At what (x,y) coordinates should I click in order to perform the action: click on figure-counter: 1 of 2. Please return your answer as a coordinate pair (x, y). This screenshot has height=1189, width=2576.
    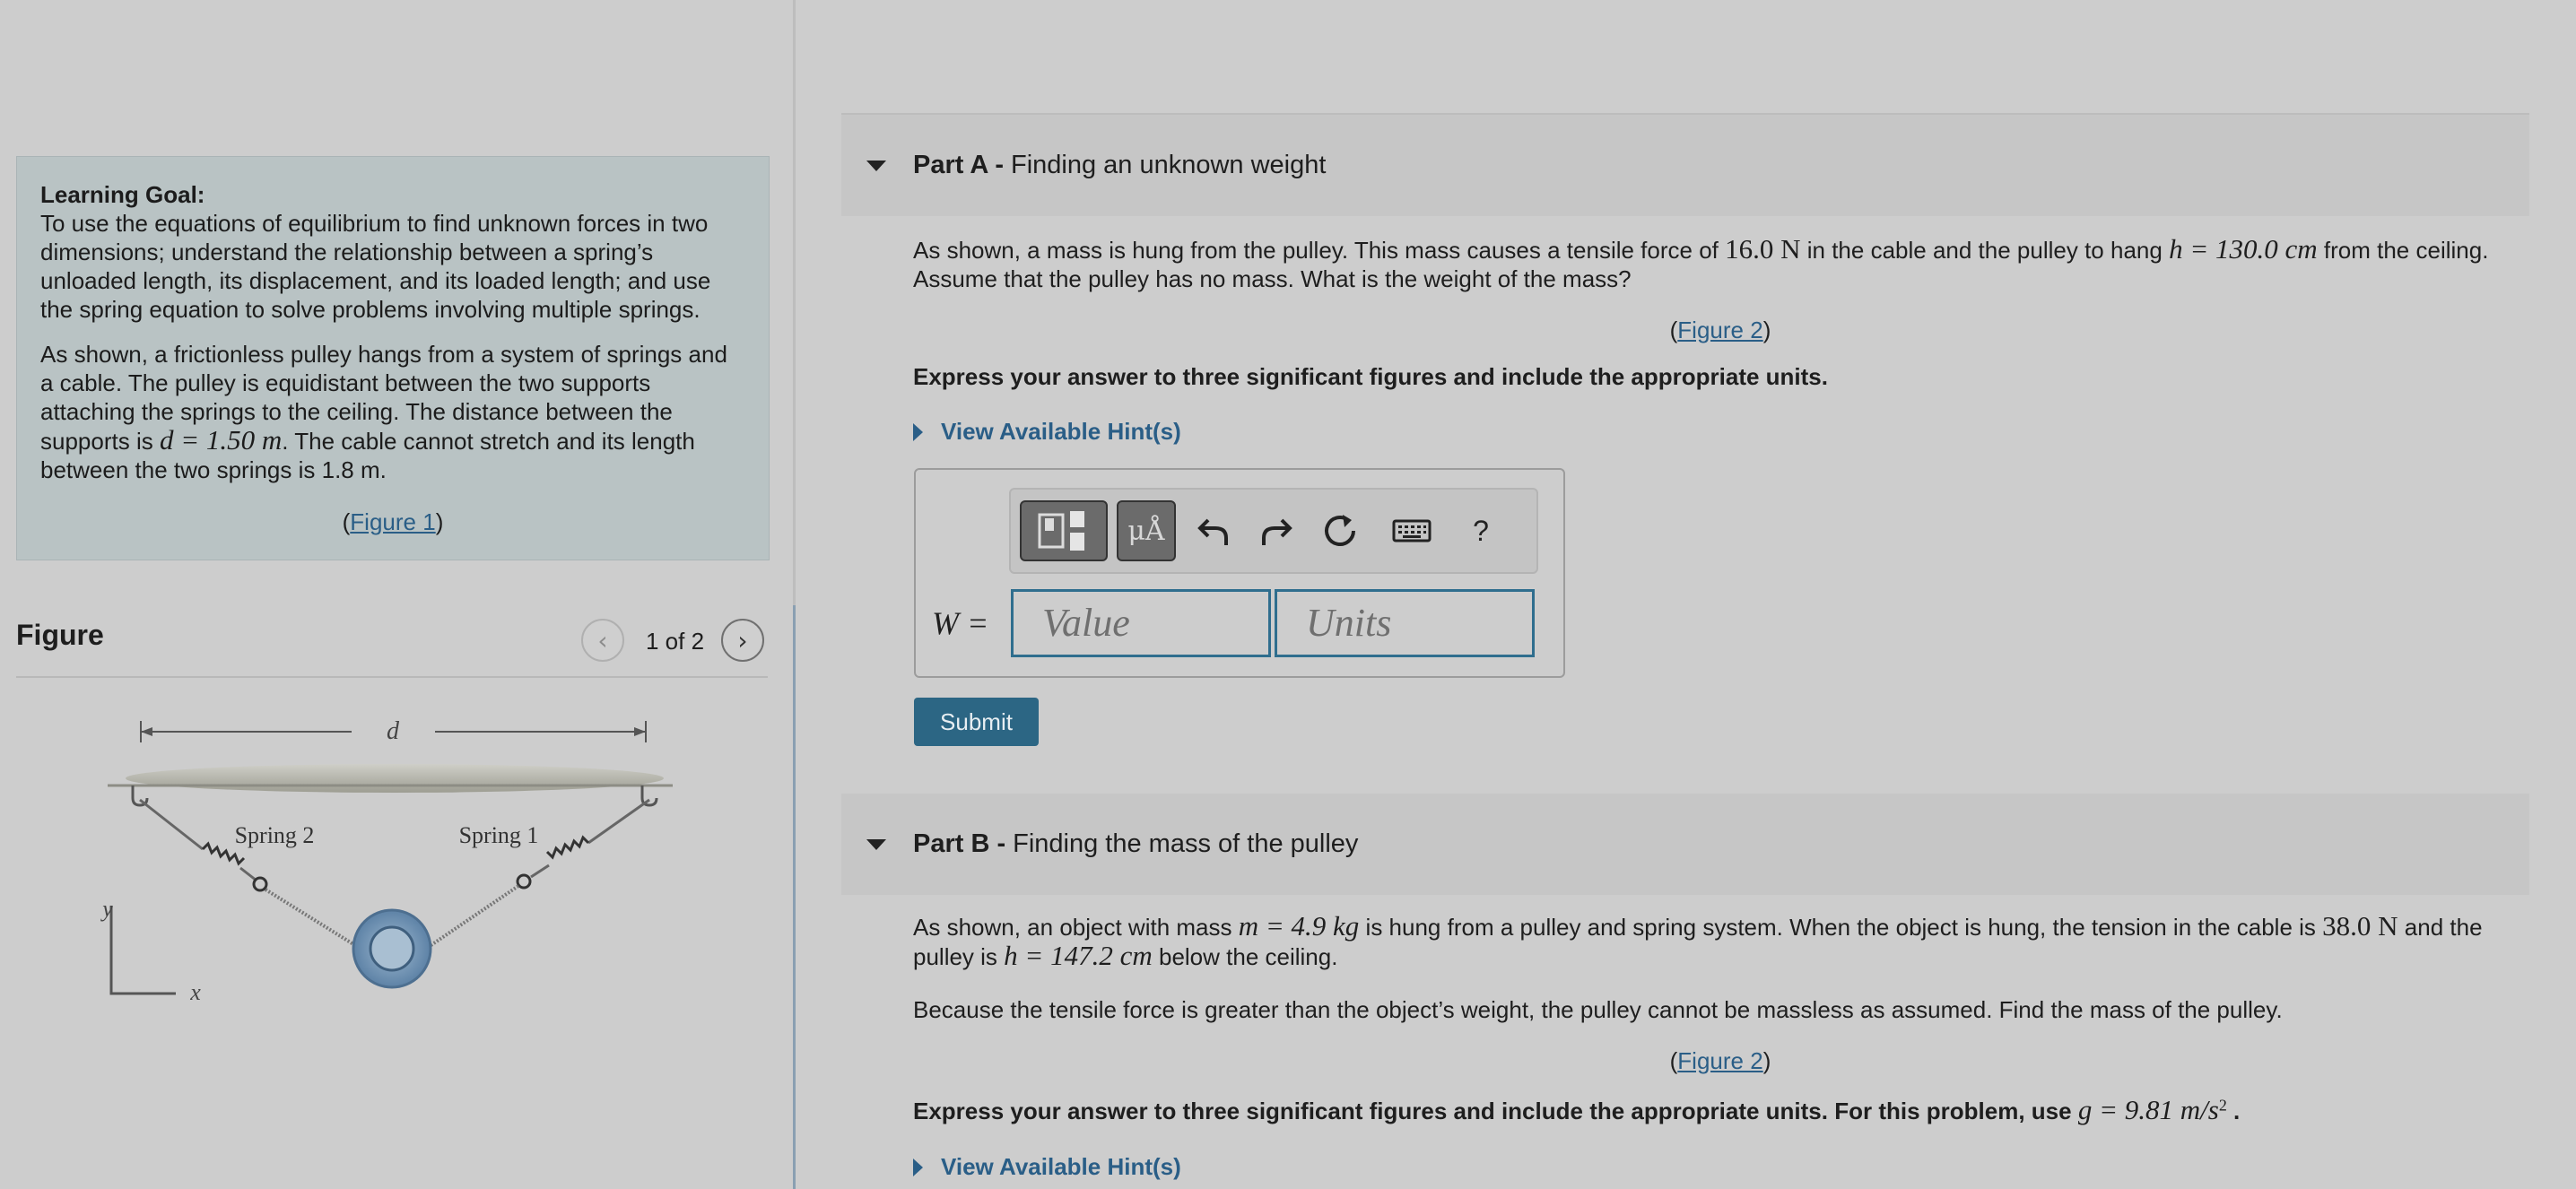
    Looking at the image, I should click on (675, 641).